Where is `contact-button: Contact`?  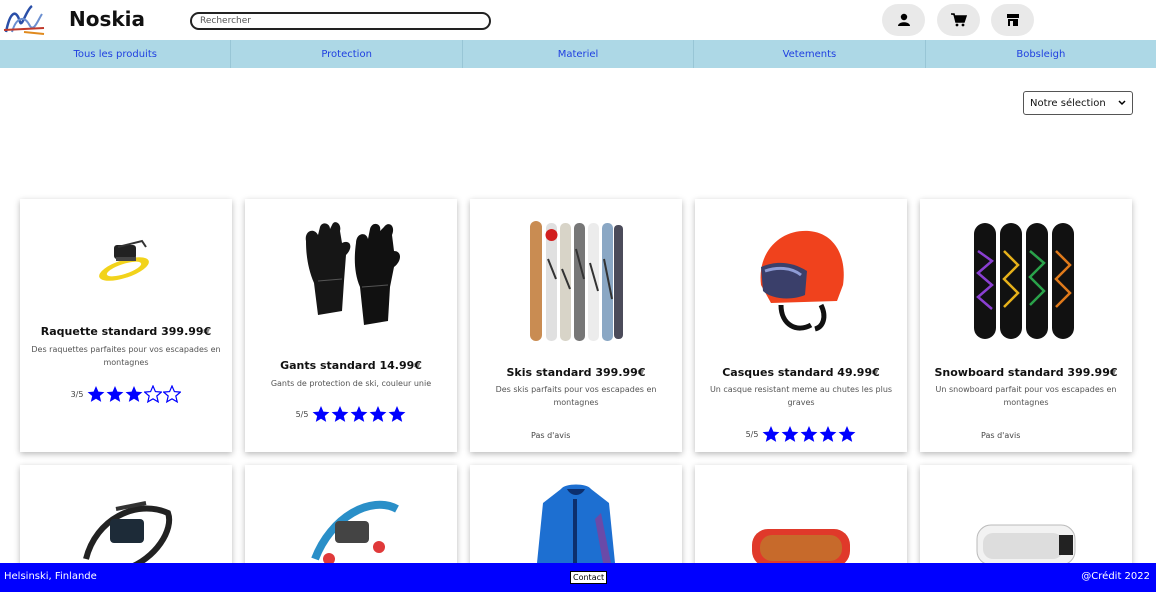
contact-button: Contact is located at coordinates (589, 577).